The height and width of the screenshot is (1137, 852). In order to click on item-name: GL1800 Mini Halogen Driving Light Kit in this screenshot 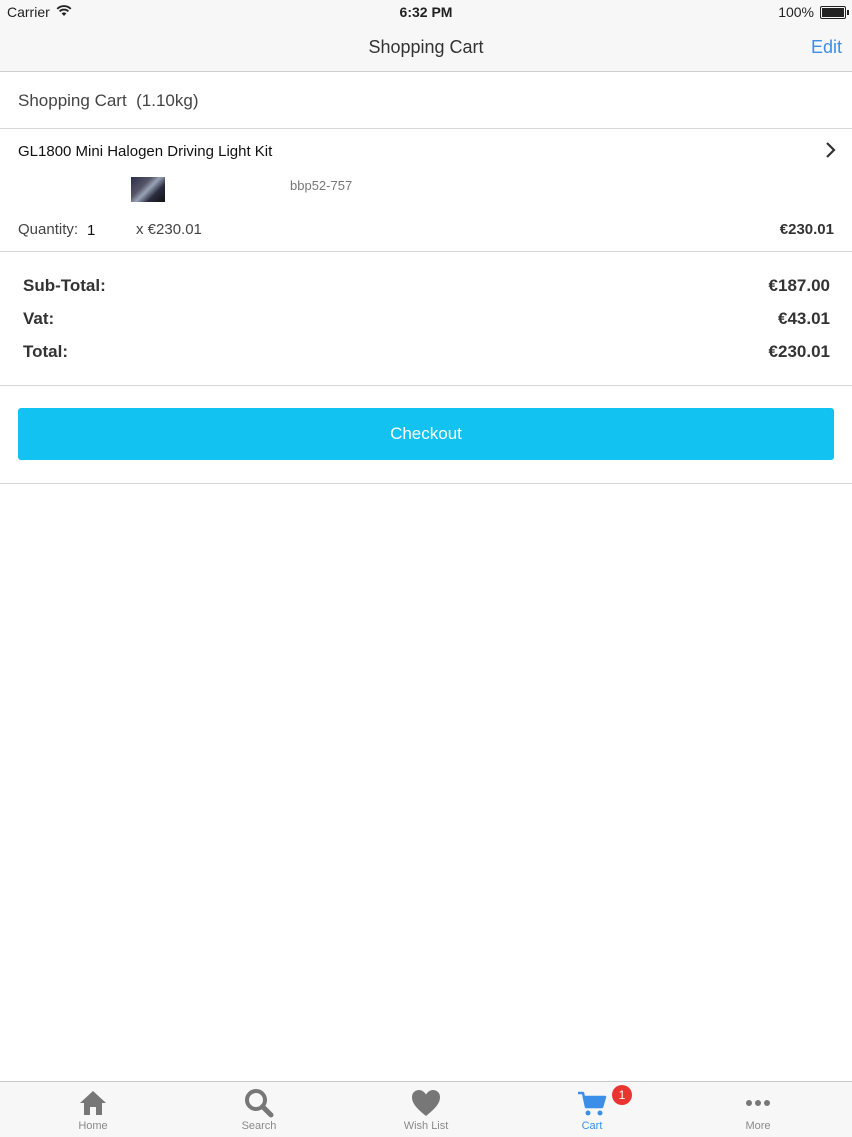, I will do `click(145, 151)`.